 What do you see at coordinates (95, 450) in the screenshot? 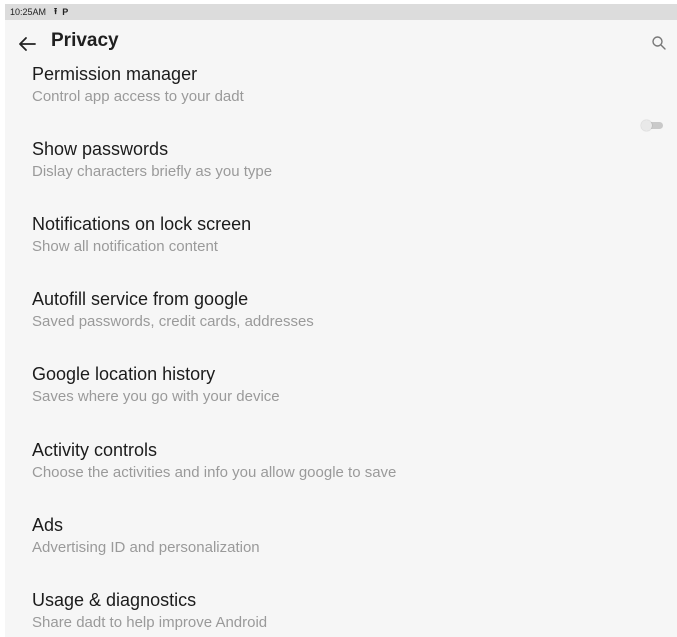
I see `item-title: Activity controls` at bounding box center [95, 450].